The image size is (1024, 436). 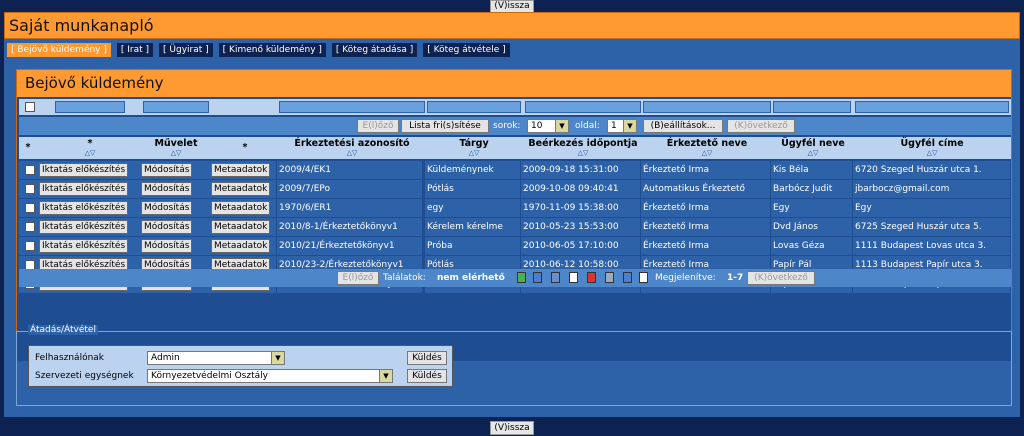 I want to click on cell-client: Barbócz Judit, so click(x=812, y=189).